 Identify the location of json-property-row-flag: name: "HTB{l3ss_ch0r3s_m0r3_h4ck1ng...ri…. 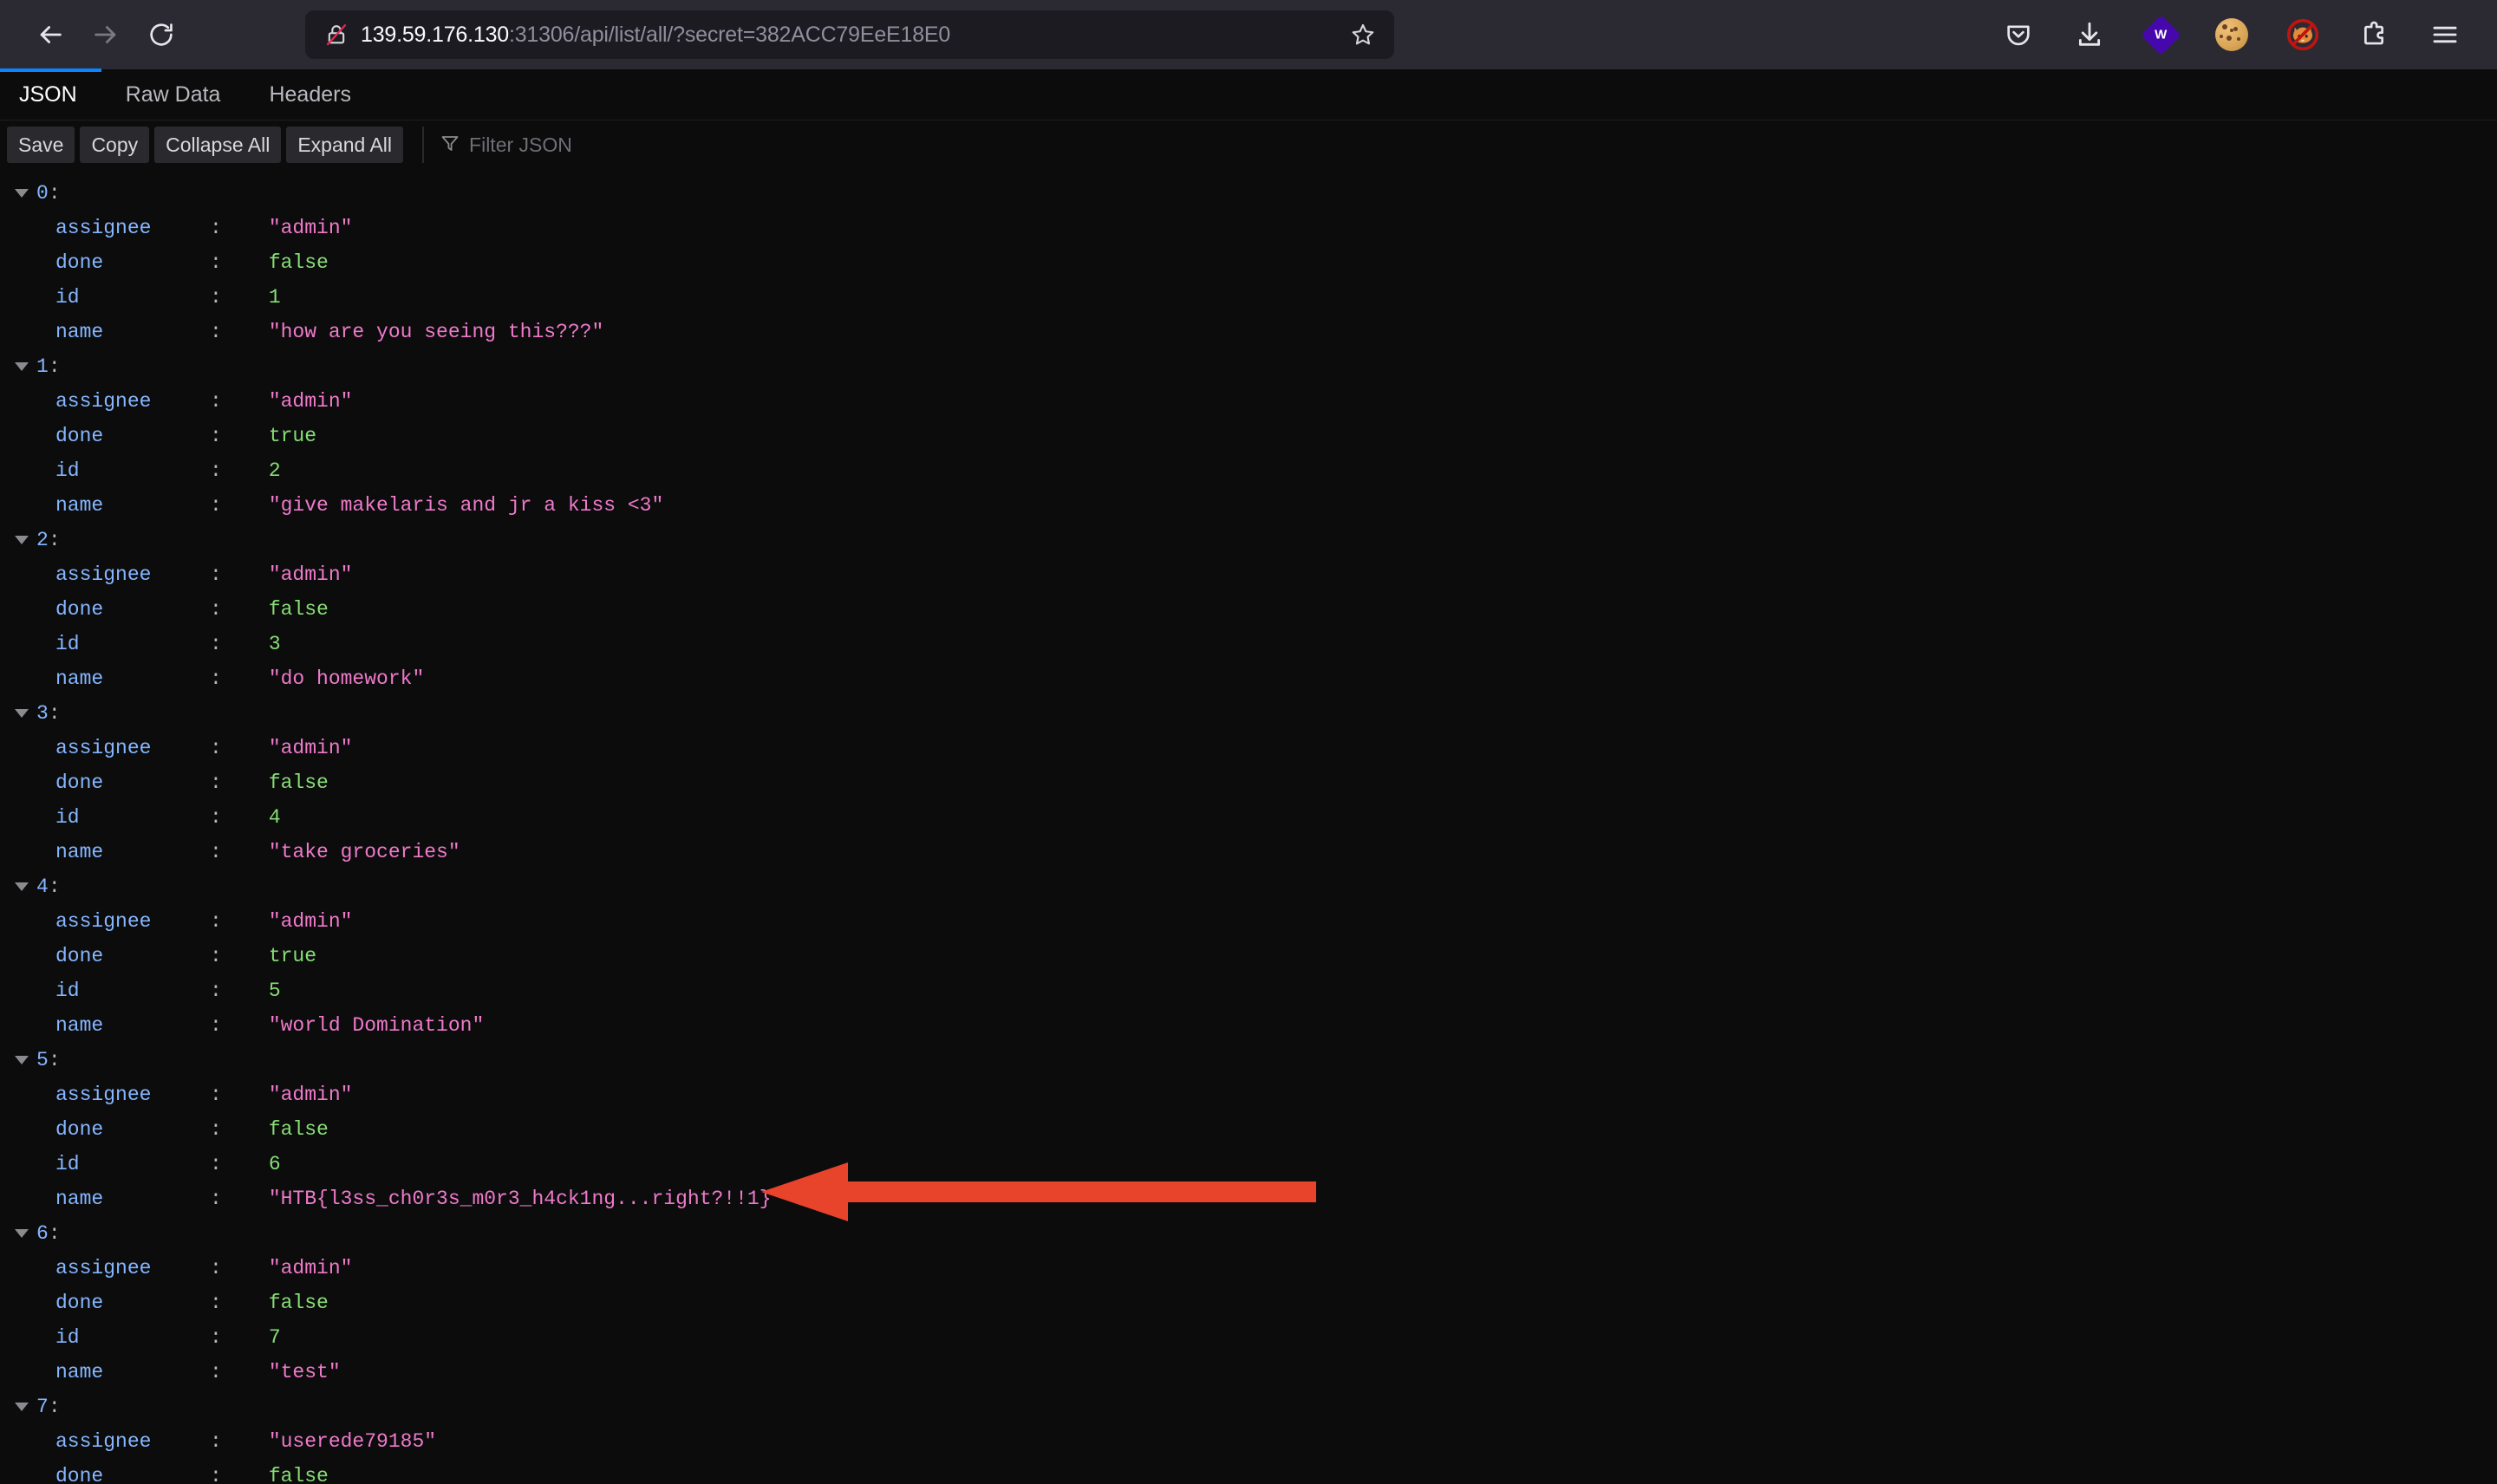
(1248, 1198).